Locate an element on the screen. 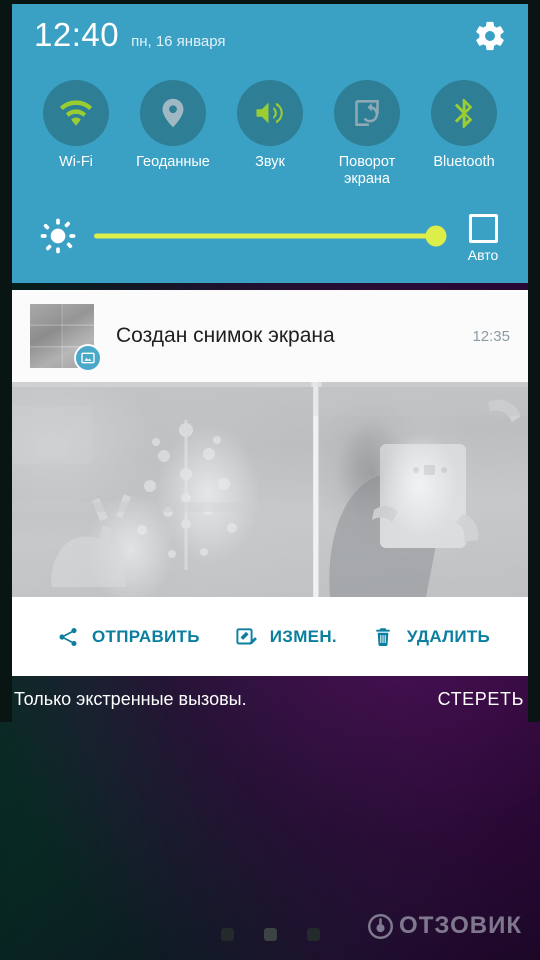 The image size is (540, 960). delete-button: УДАЛИТЬ is located at coordinates (430, 637).